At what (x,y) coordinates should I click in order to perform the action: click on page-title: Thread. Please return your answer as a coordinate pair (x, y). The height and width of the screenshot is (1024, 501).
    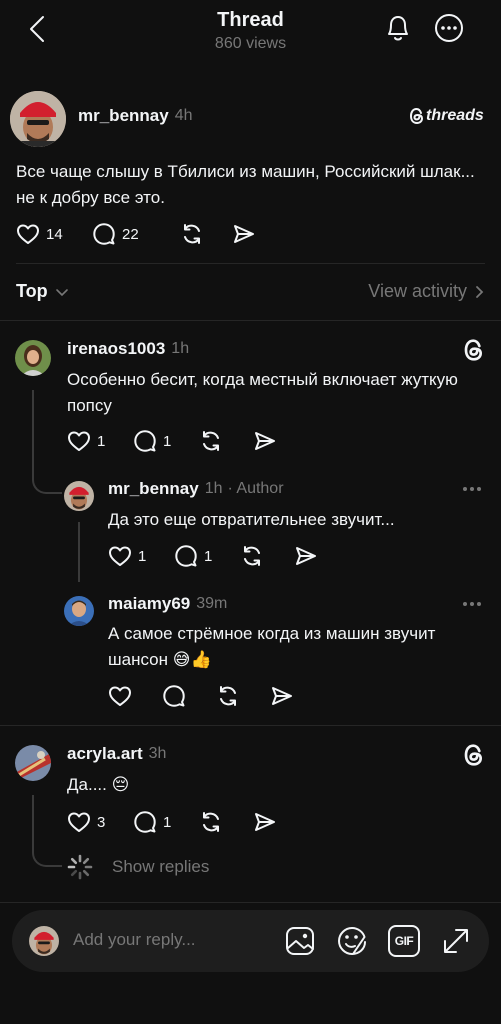
    Looking at the image, I should click on (250, 20).